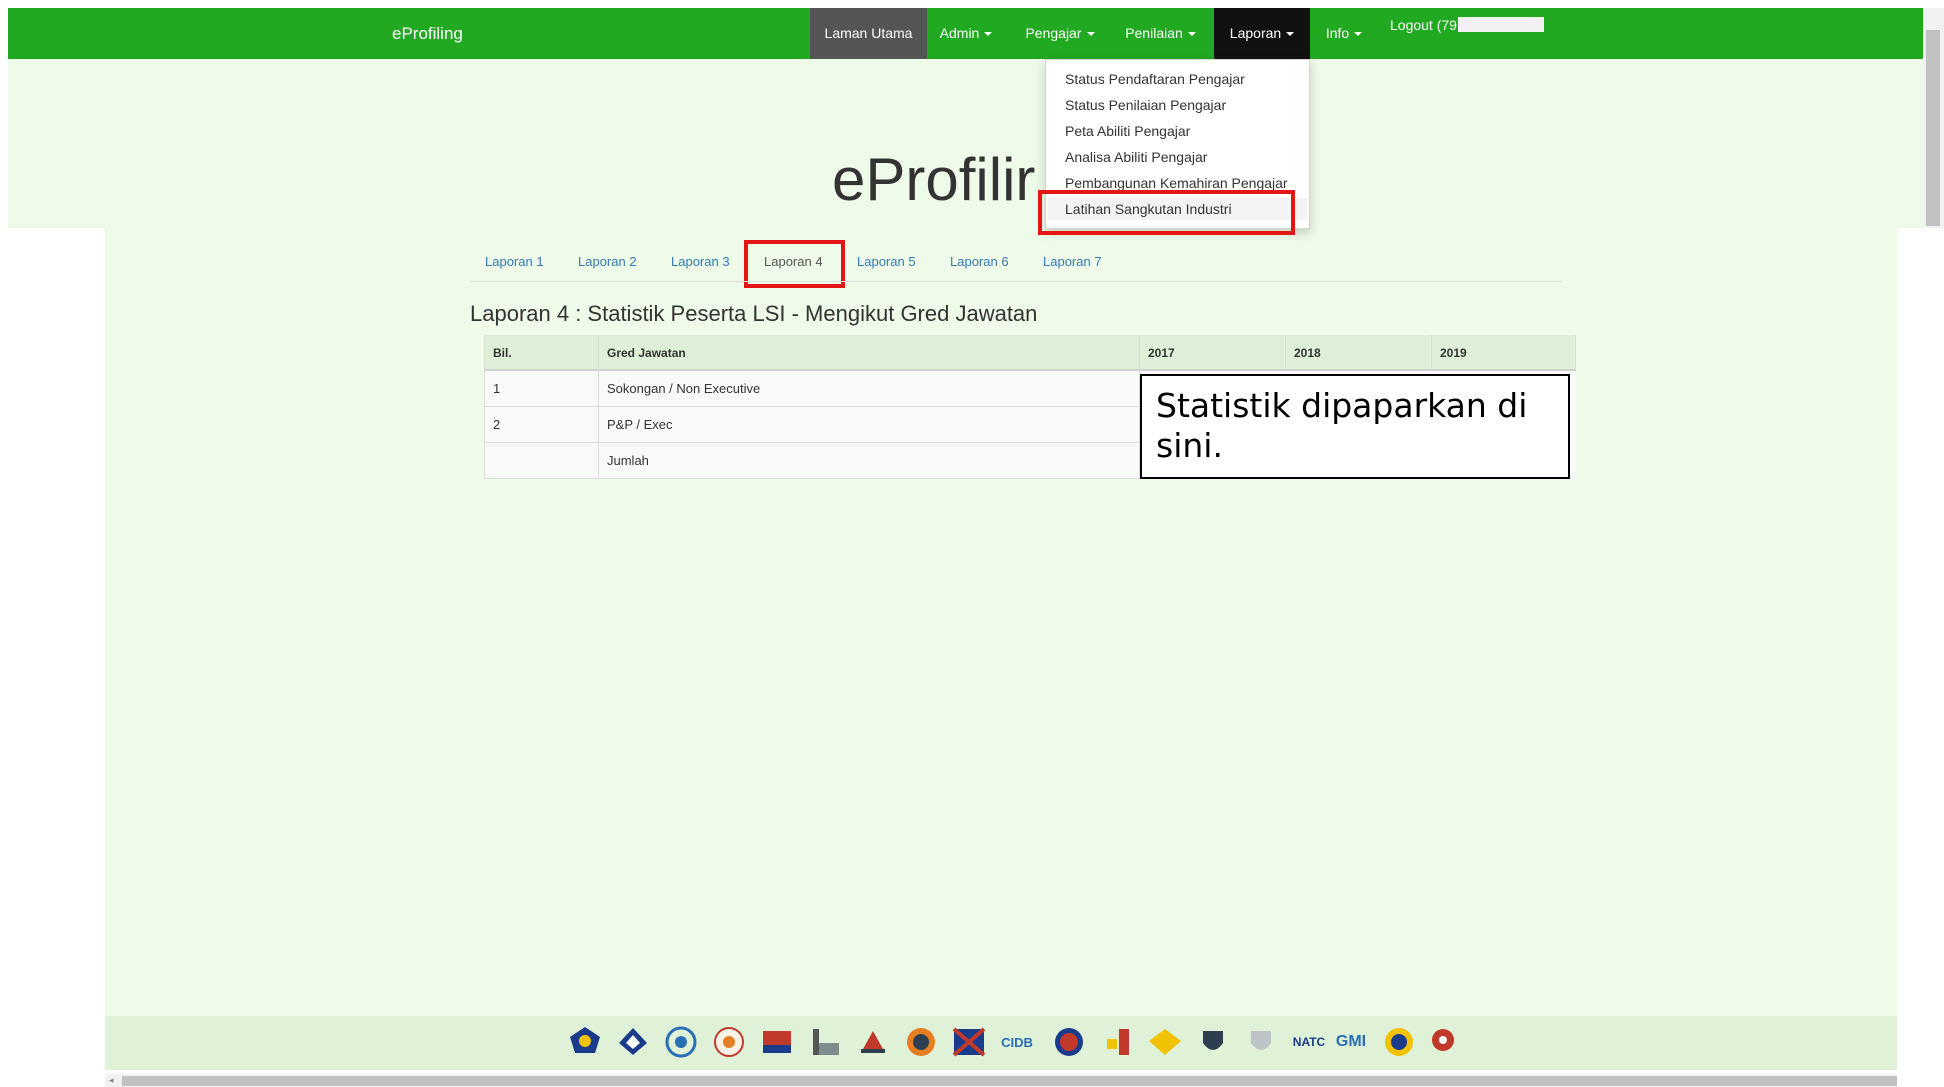 The width and height of the screenshot is (1944, 1087). Describe the element at coordinates (777, 1042) in the screenshot. I see `ustmal-logo-icon` at that location.